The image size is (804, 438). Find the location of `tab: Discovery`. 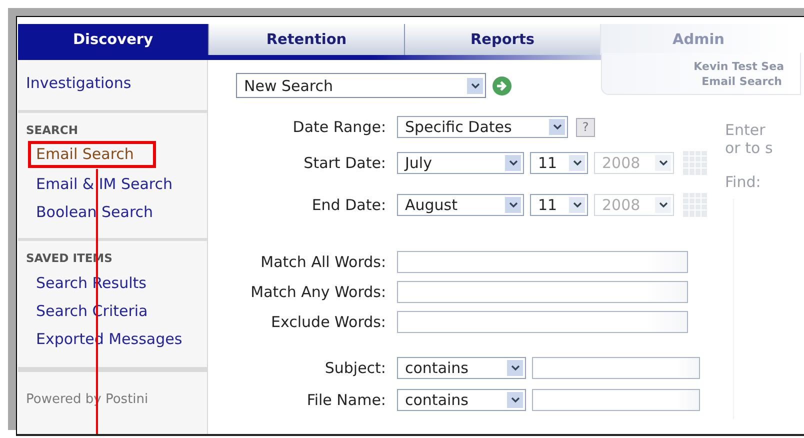

tab: Discovery is located at coordinates (113, 39).